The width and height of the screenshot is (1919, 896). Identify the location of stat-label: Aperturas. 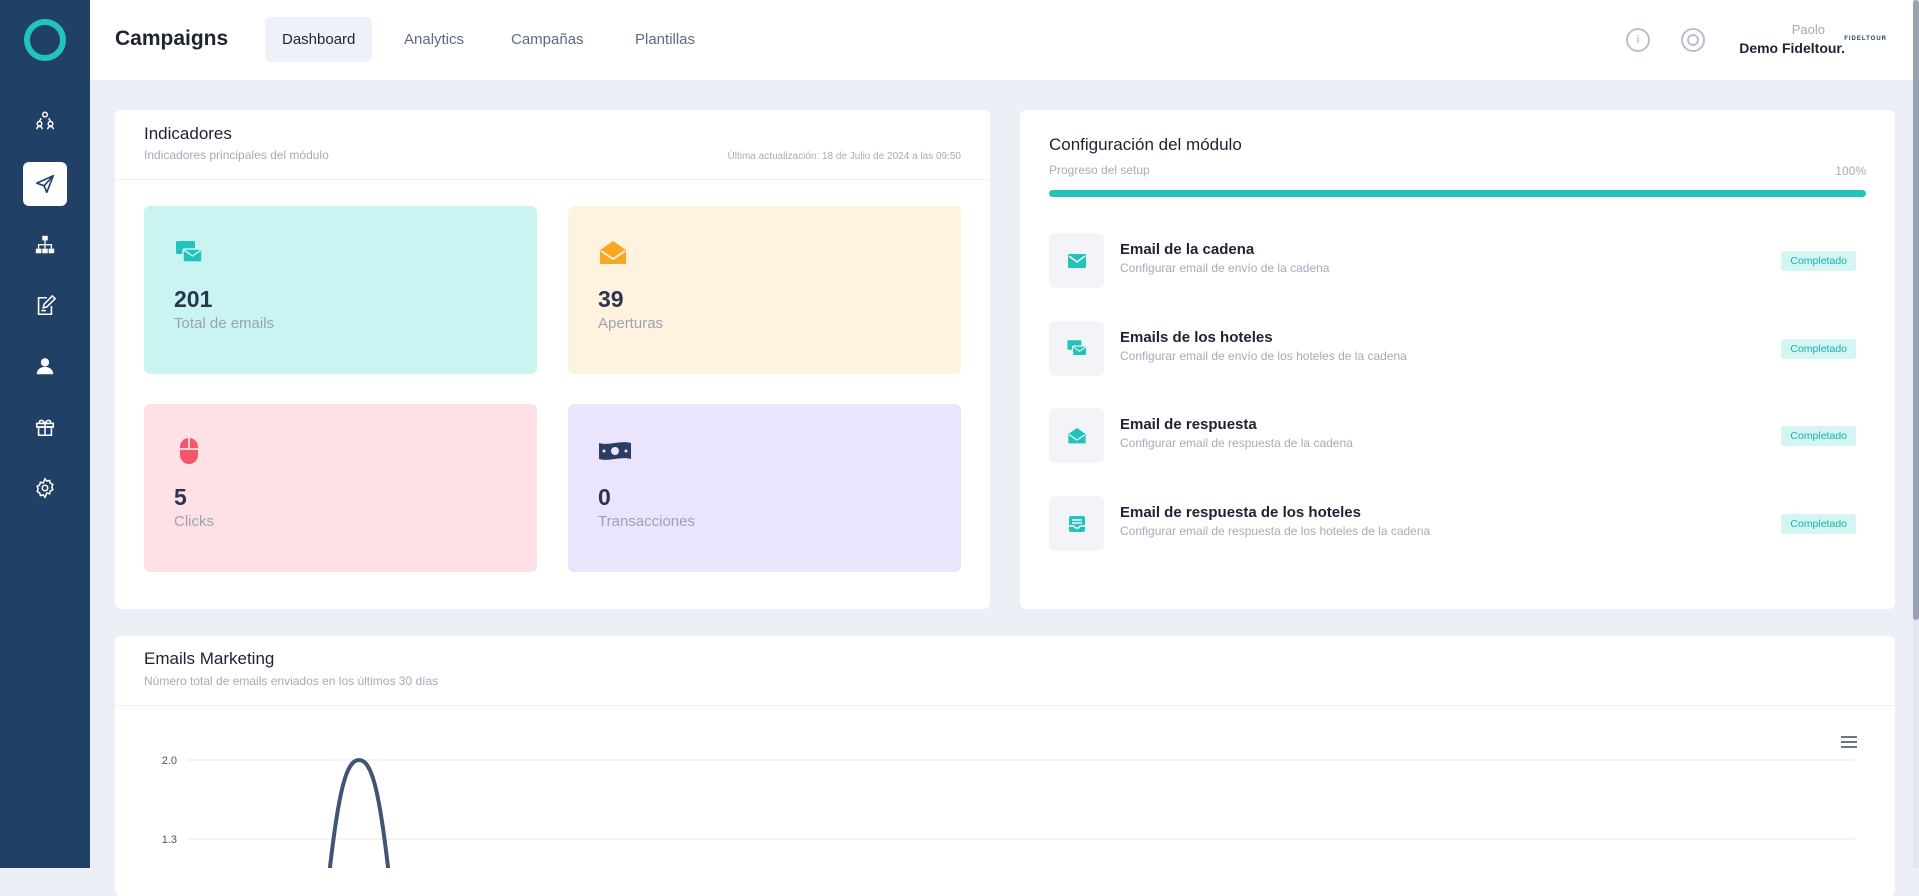
(631, 323).